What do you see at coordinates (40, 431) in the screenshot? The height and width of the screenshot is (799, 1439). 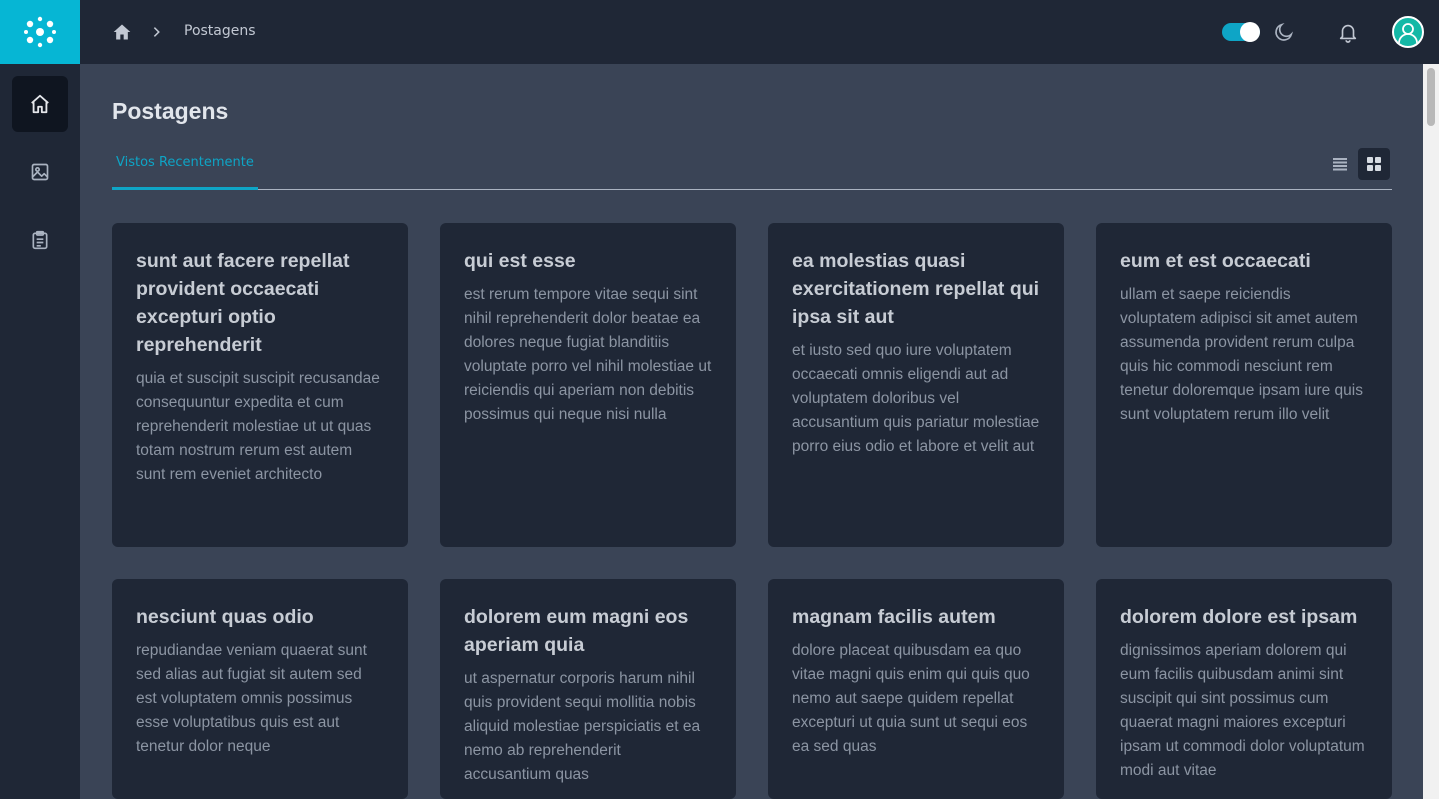 I see `sidebar` at bounding box center [40, 431].